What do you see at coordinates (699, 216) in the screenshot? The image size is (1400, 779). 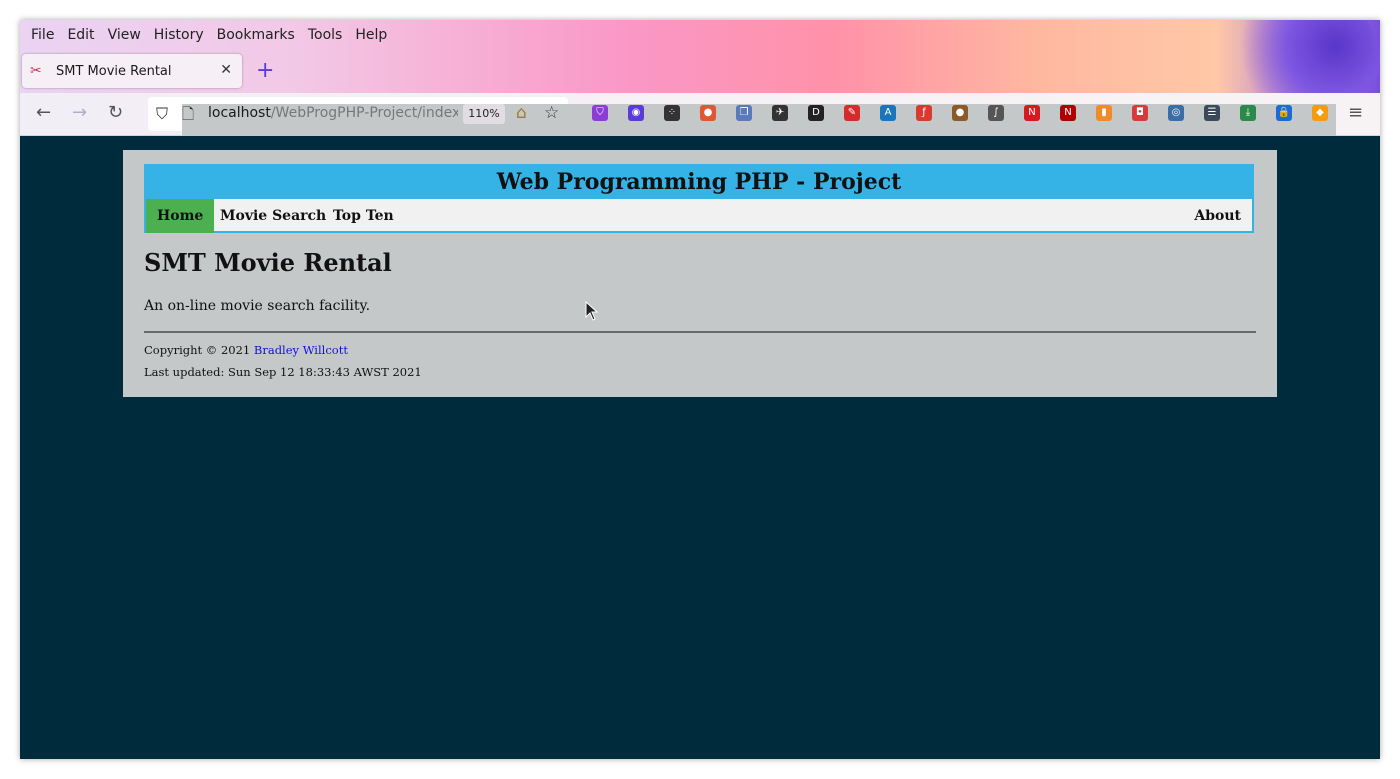 I see `site-nav: Home Movie Search Top Ten About` at bounding box center [699, 216].